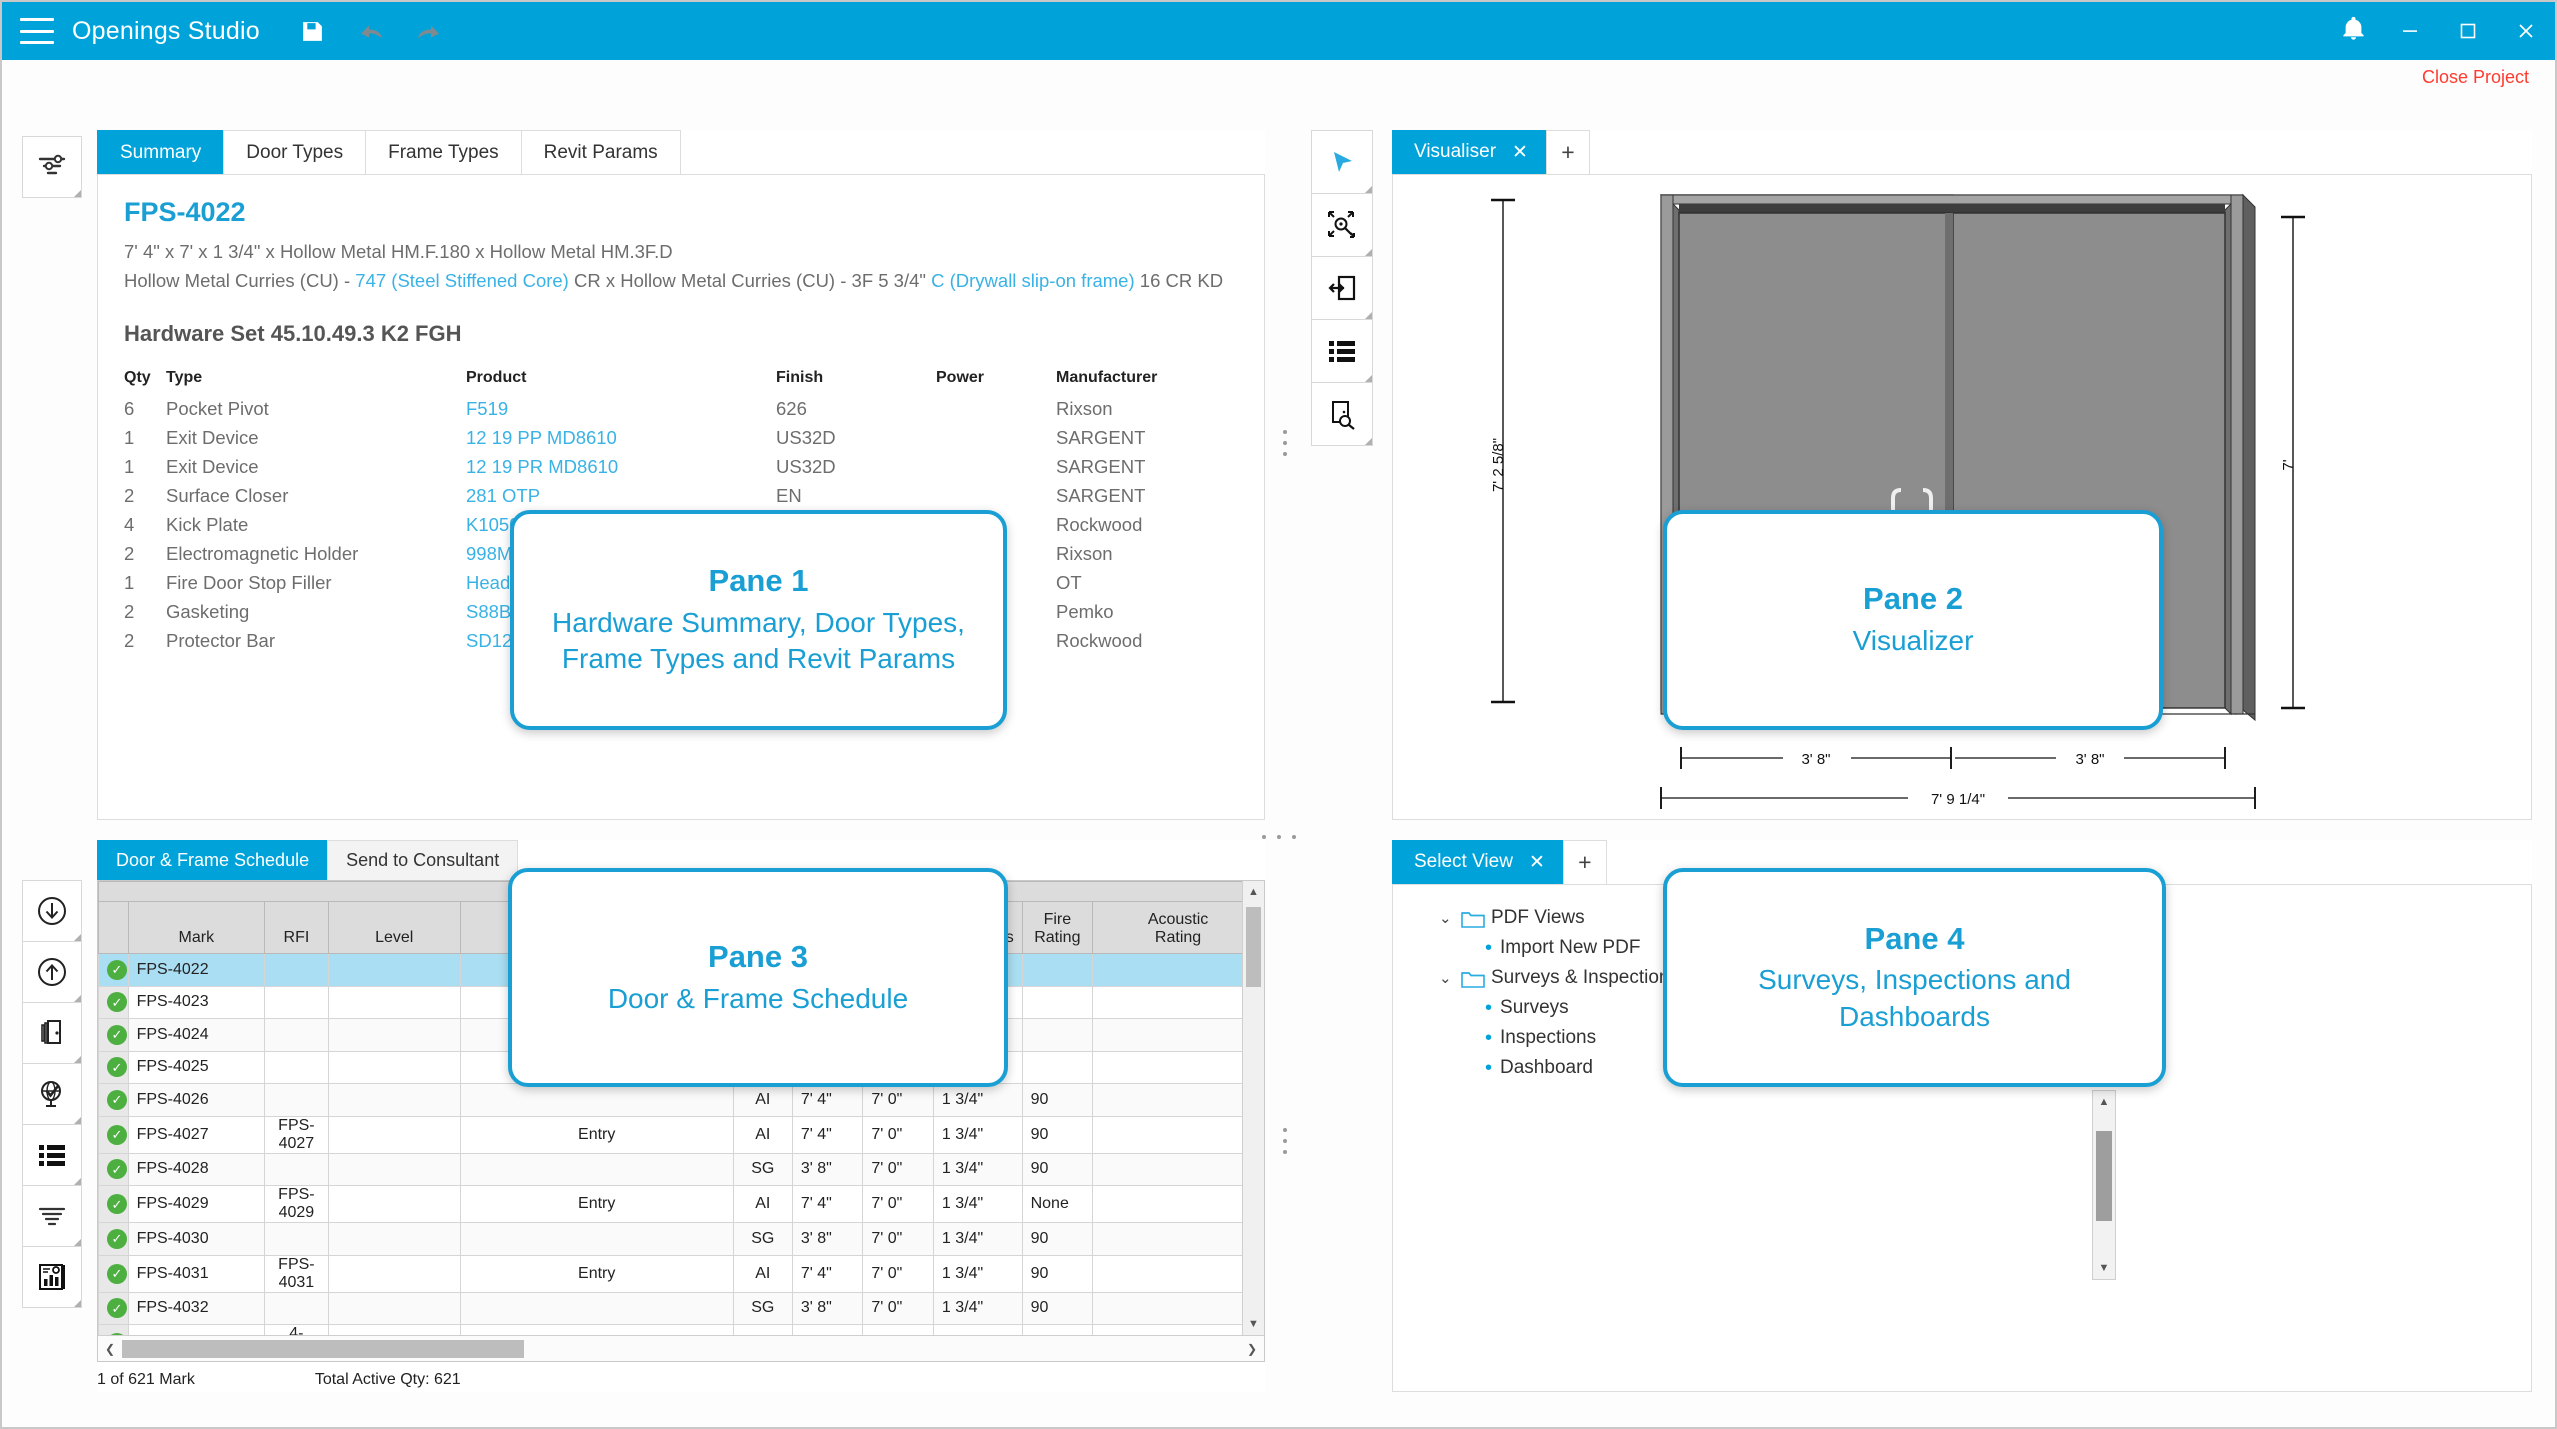 Image resolution: width=2557 pixels, height=1429 pixels. What do you see at coordinates (429, 31) in the screenshot?
I see `redo-icon` at bounding box center [429, 31].